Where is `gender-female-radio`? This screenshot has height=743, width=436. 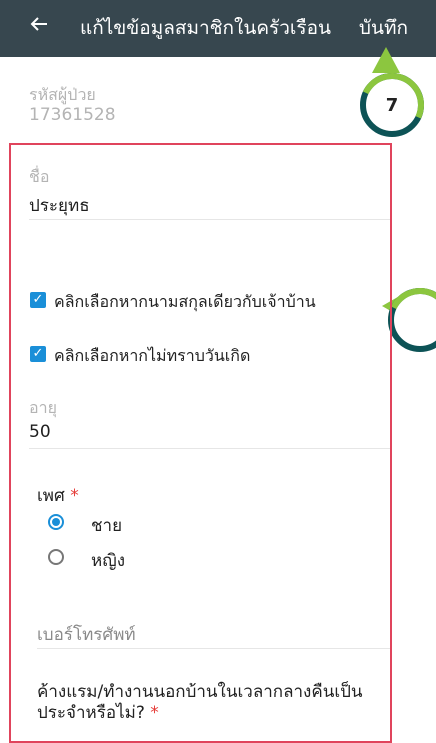 gender-female-radio is located at coordinates (56, 557).